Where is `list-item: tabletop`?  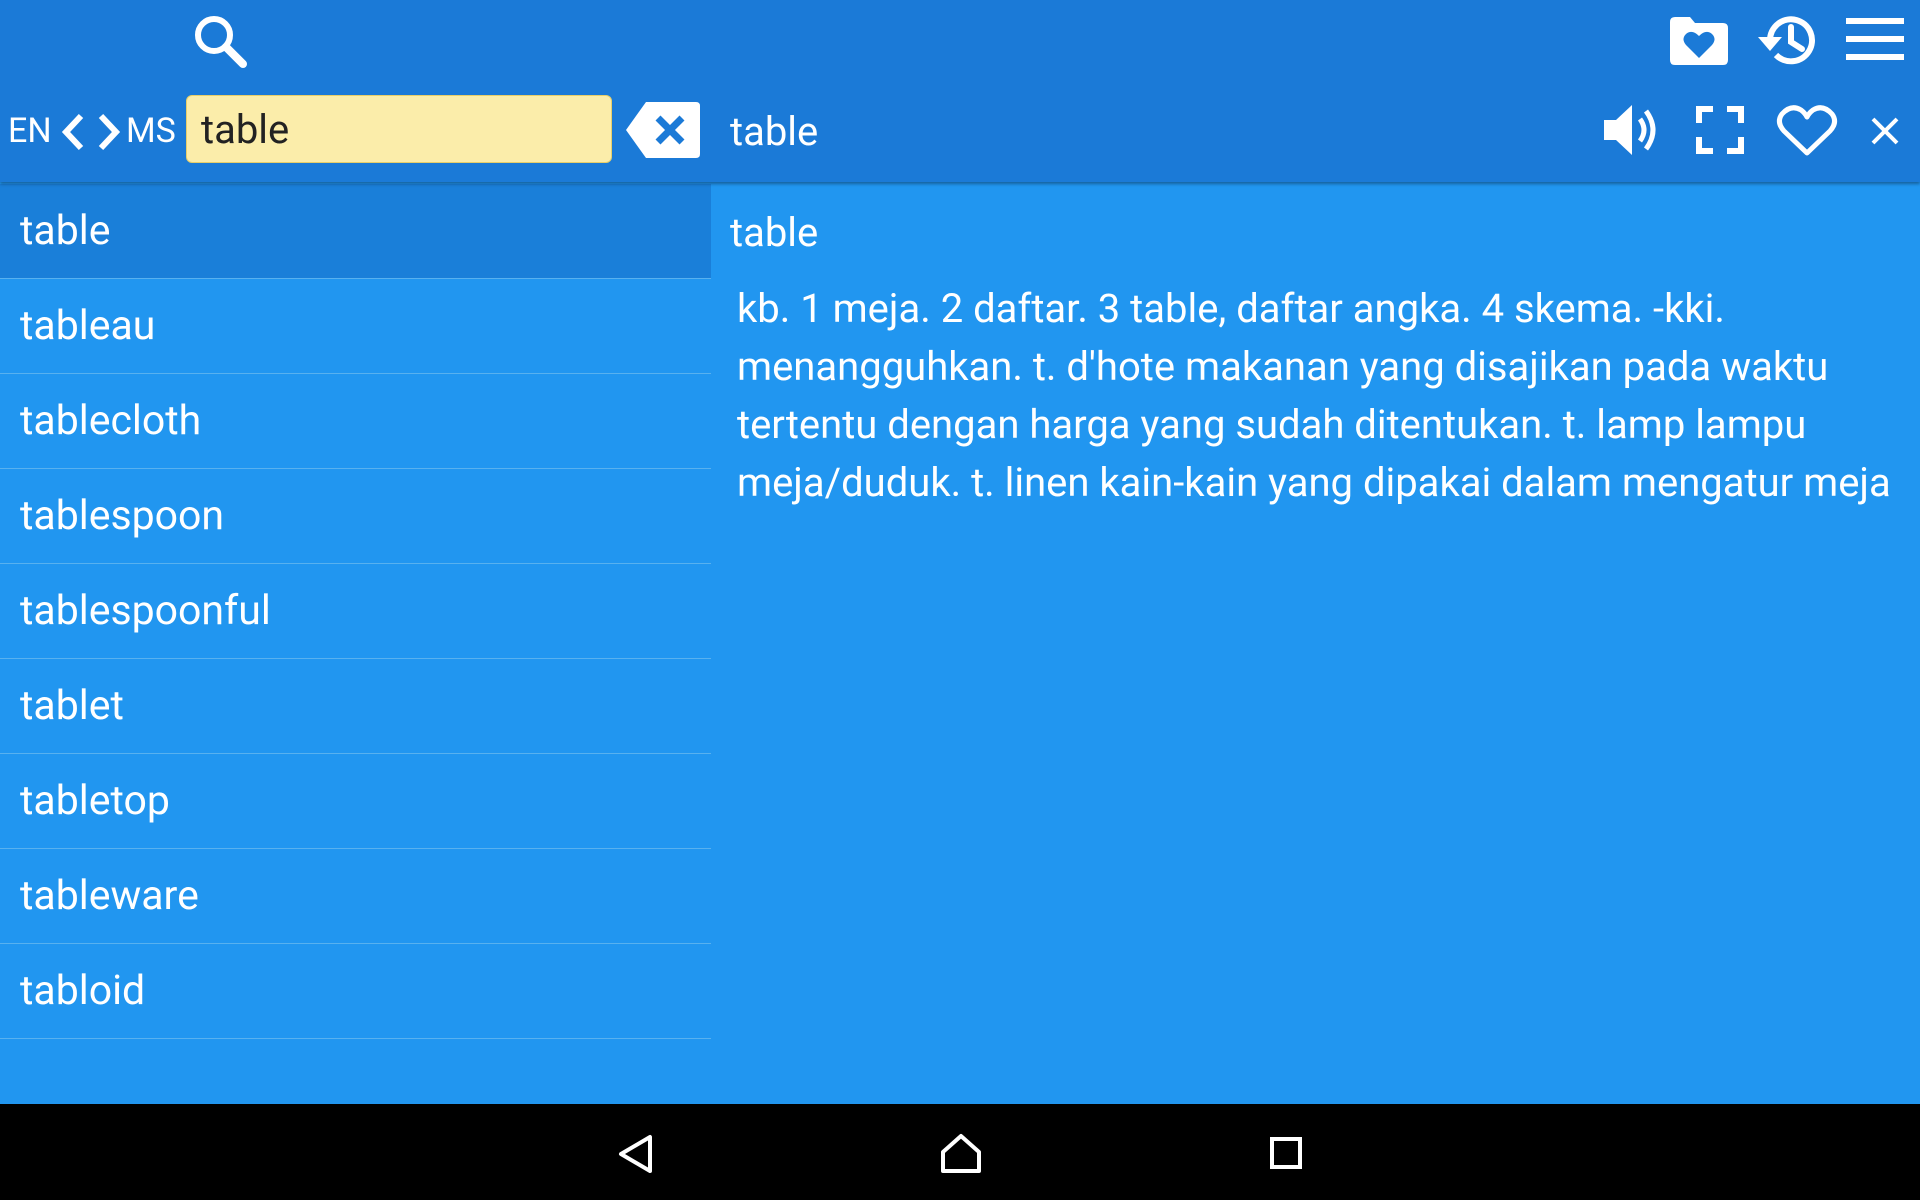 list-item: tabletop is located at coordinates (355, 801).